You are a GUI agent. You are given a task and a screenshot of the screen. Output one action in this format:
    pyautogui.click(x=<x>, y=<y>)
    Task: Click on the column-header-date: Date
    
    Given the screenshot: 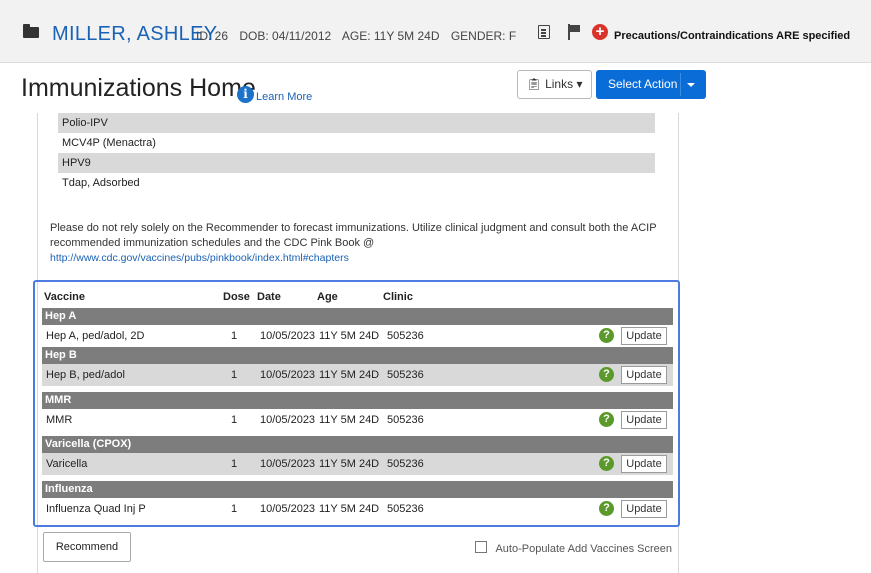 What is the action you would take?
    pyautogui.click(x=269, y=297)
    